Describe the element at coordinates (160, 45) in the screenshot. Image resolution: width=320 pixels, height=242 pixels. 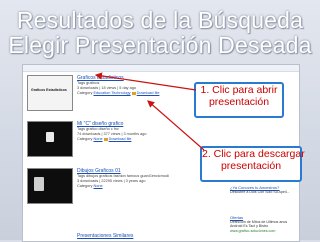
I see `slide-title-line2: Elegir Presentación Deseada` at that location.